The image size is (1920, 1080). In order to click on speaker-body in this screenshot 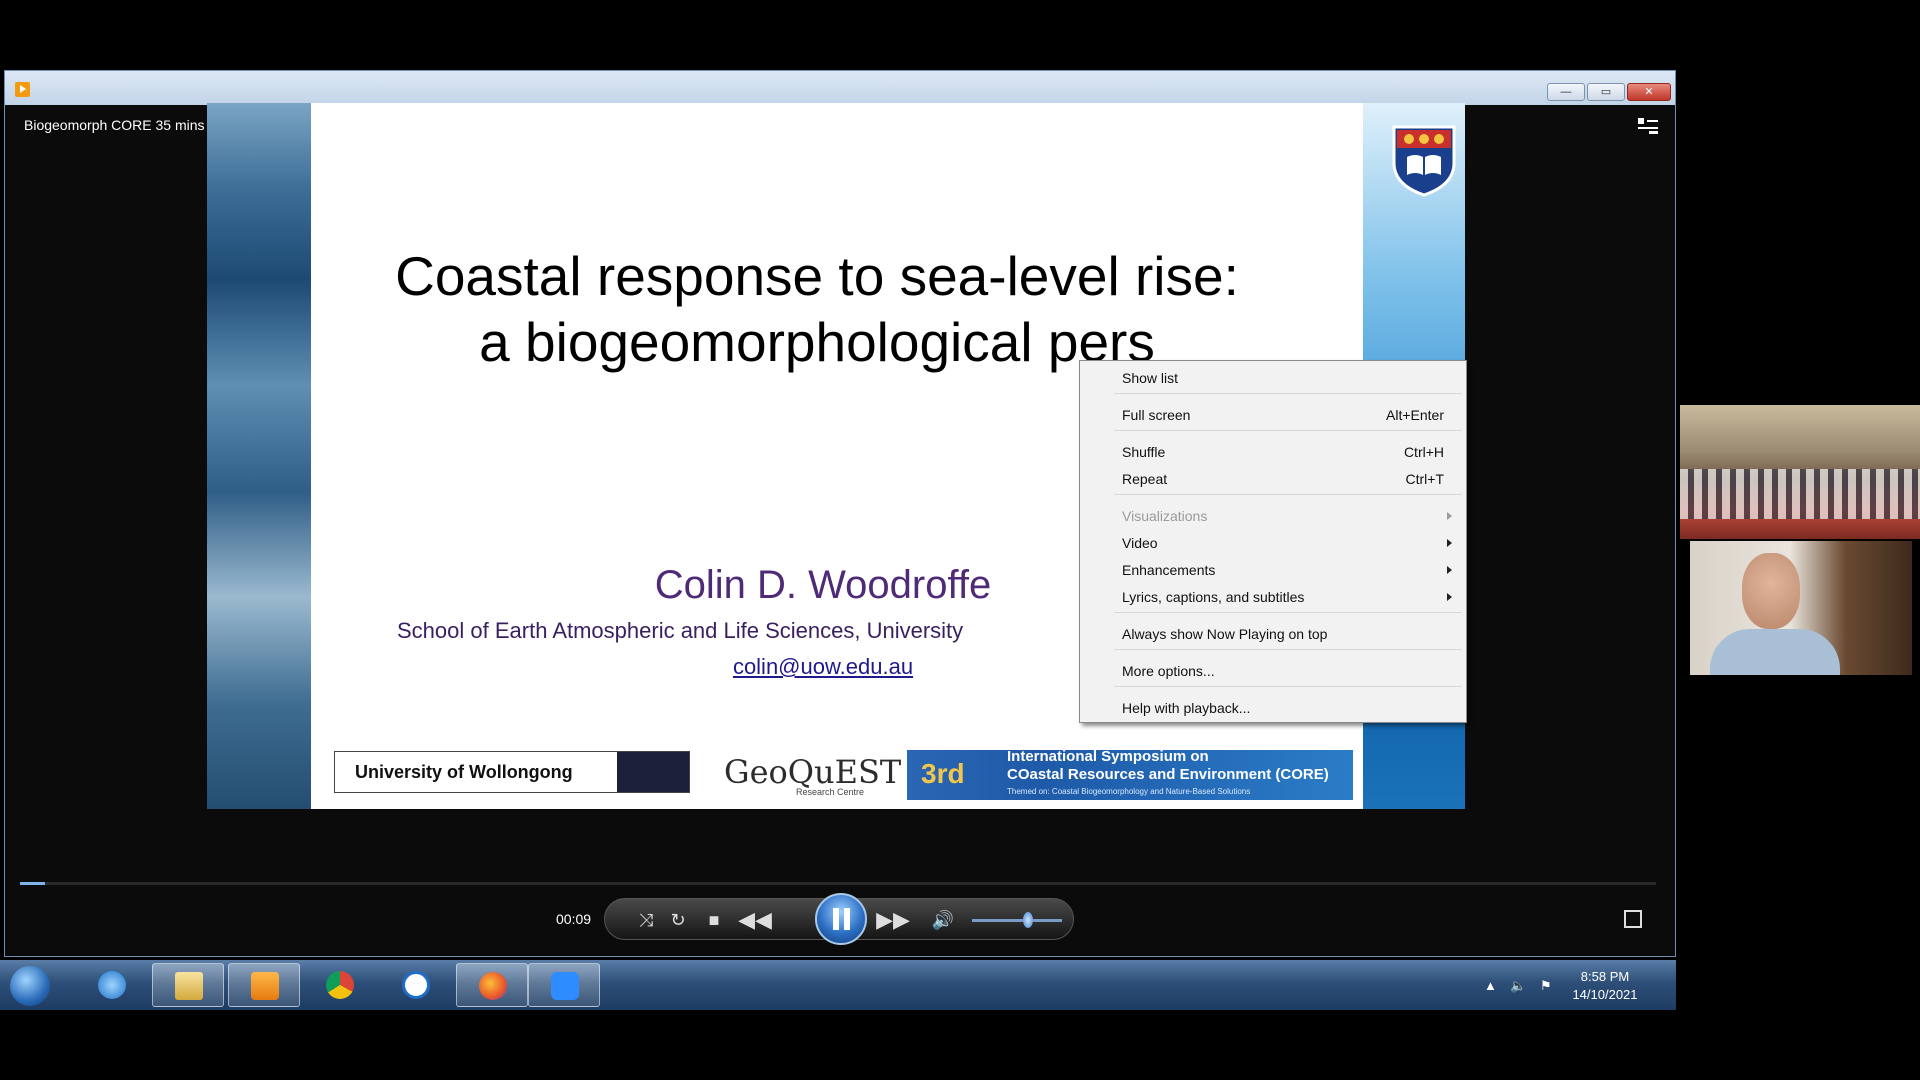, I will do `click(1775, 652)`.